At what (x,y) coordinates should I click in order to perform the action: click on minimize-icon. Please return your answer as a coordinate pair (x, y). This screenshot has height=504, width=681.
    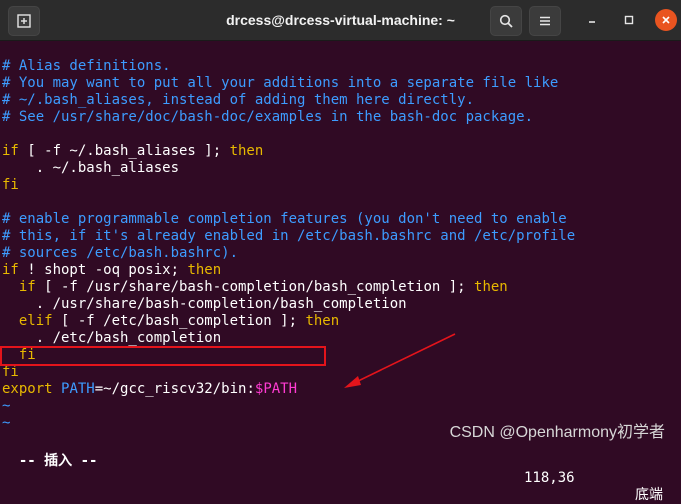
    Looking at the image, I should click on (592, 22).